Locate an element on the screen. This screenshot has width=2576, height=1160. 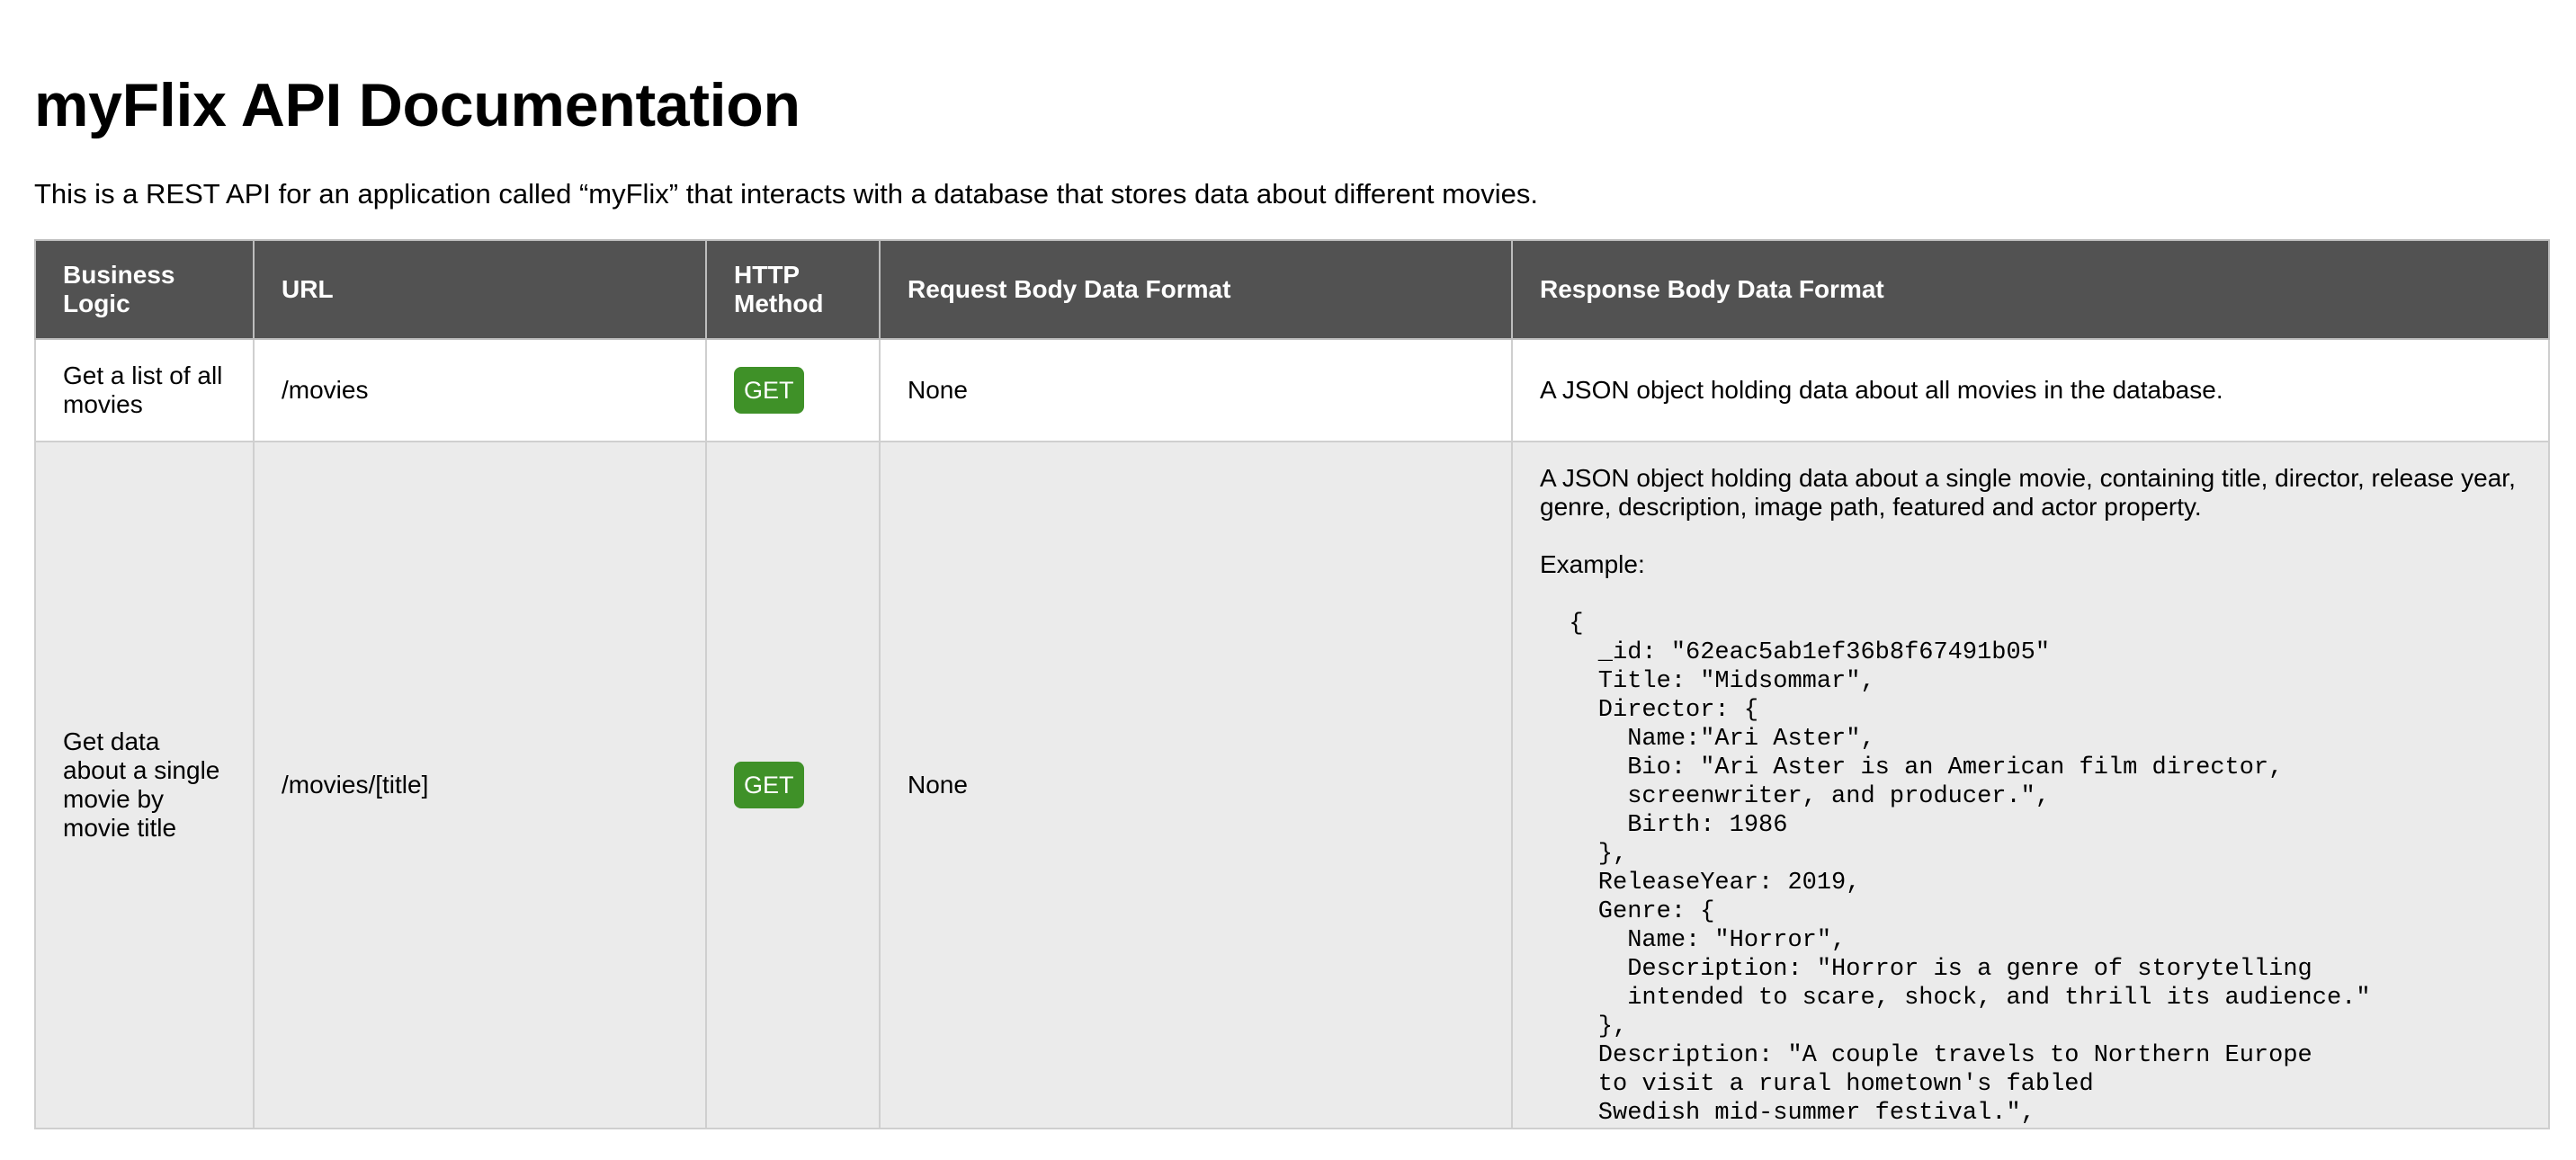
header-response-body: Response Body Data Format is located at coordinates (2030, 289).